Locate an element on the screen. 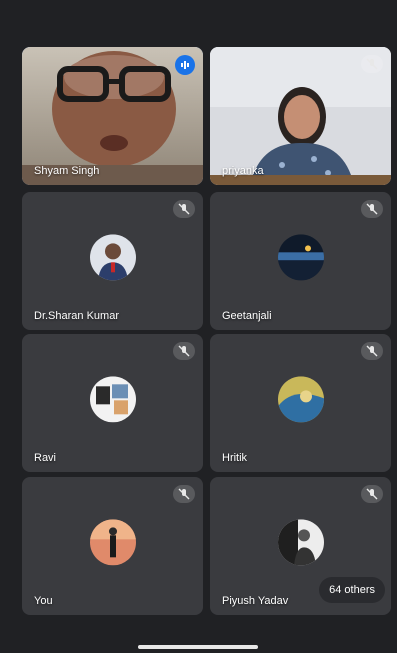 The height and width of the screenshot is (653, 397). participant-tile-geetanjali: Geetanjali is located at coordinates (300, 261).